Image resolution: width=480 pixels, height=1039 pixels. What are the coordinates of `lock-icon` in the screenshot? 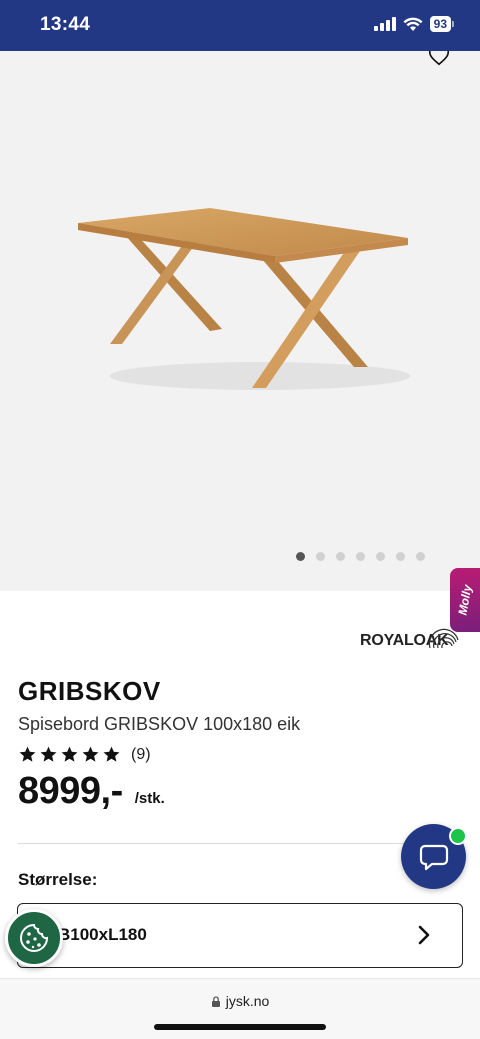 It's located at (215, 1001).